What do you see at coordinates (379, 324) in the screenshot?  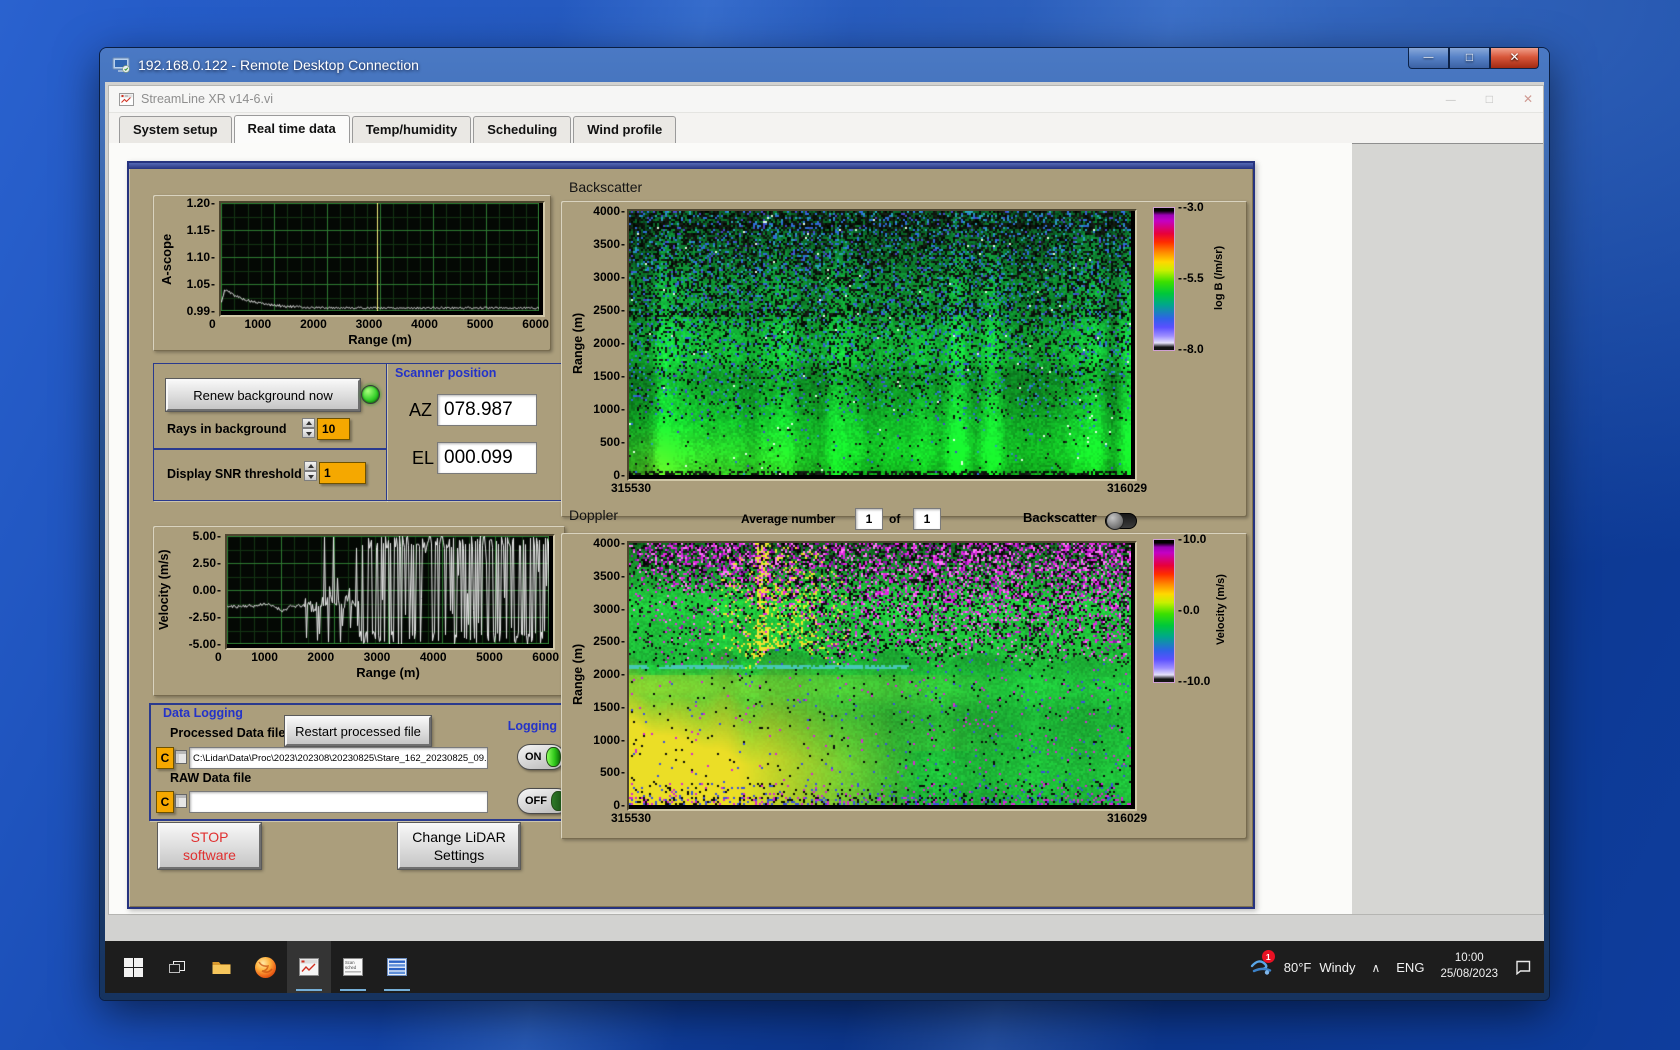 I see `ascope-x-ticks: 0 1000 2000 3000 4000 5000 6000` at bounding box center [379, 324].